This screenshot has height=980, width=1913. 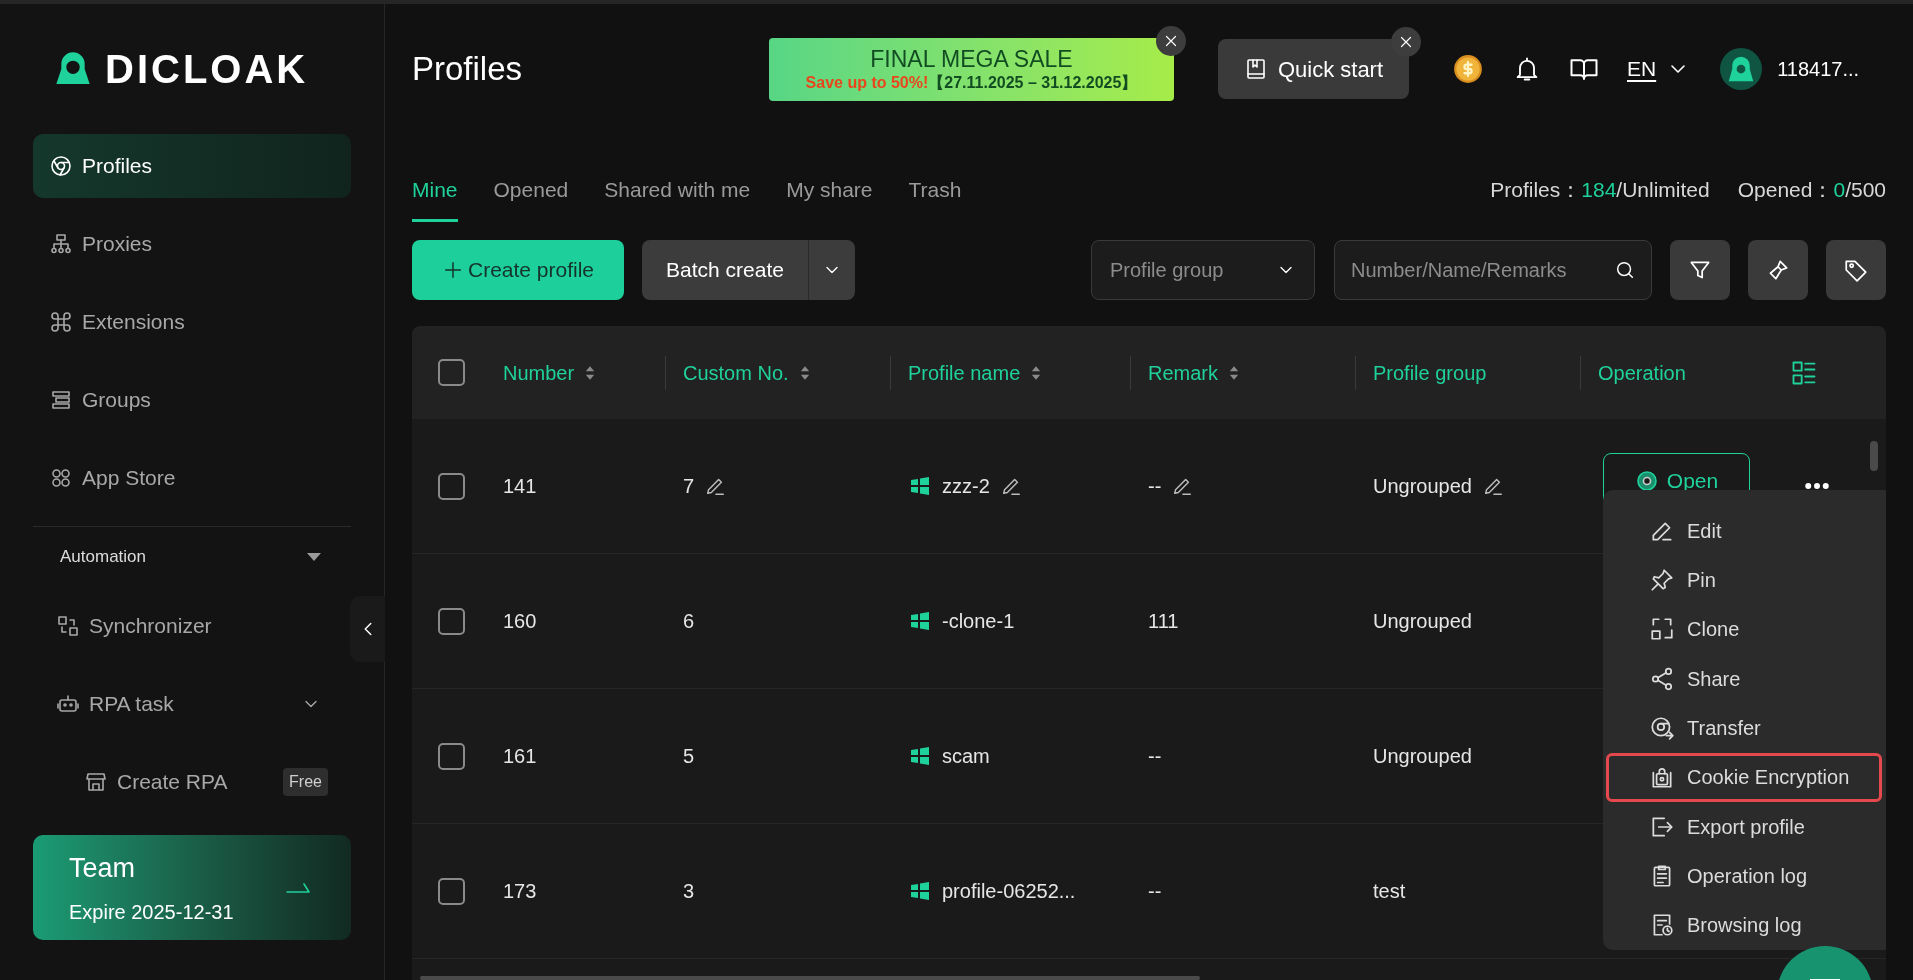 I want to click on close-button, so click(x=1171, y=40).